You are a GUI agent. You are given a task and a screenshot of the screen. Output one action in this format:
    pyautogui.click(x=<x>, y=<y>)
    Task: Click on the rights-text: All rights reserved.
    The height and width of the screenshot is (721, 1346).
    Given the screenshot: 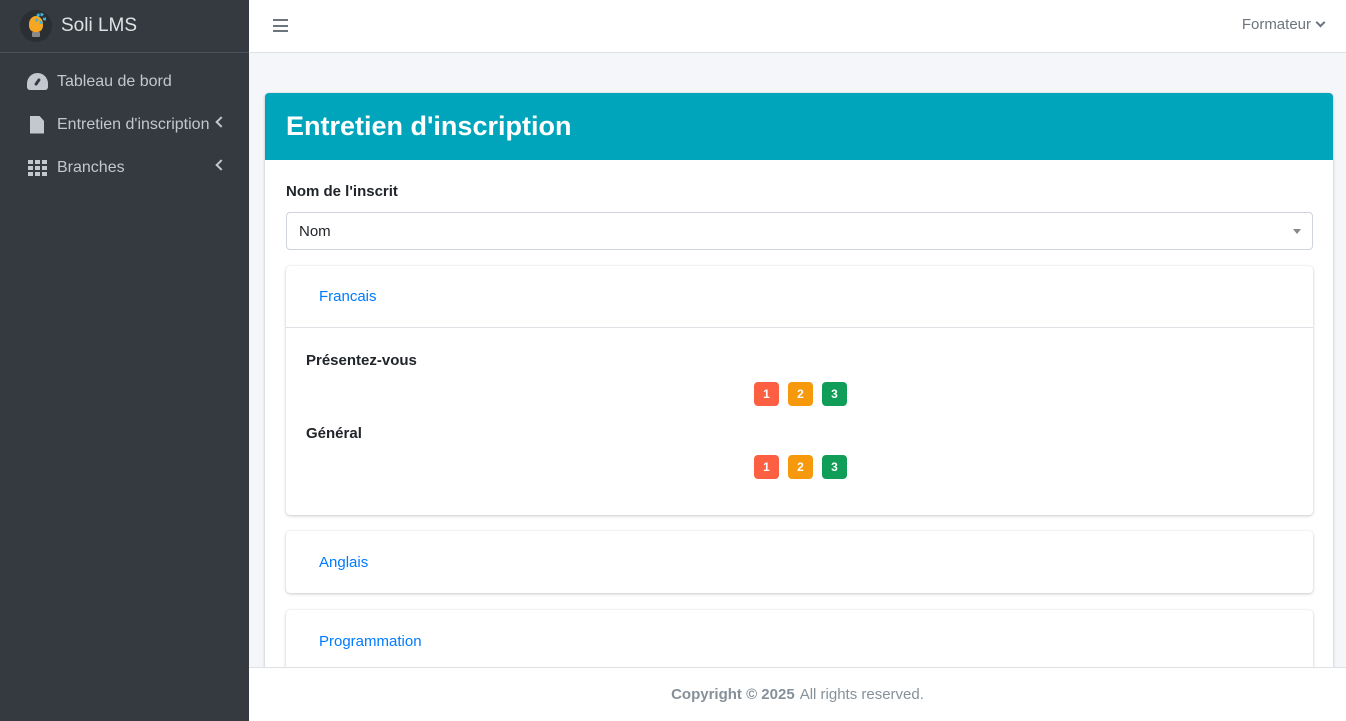 What is the action you would take?
    pyautogui.click(x=861, y=694)
    